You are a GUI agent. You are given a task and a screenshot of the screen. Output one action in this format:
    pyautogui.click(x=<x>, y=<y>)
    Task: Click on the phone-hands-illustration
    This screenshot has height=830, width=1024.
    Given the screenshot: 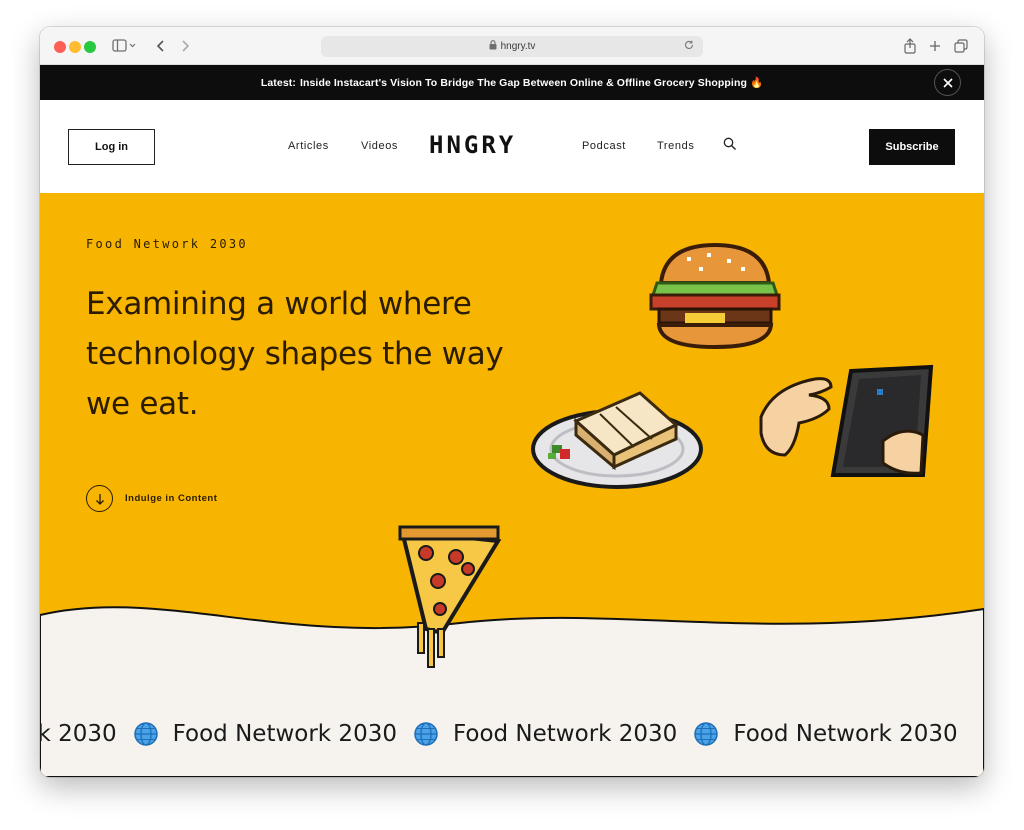 What is the action you would take?
    pyautogui.click(x=846, y=420)
    